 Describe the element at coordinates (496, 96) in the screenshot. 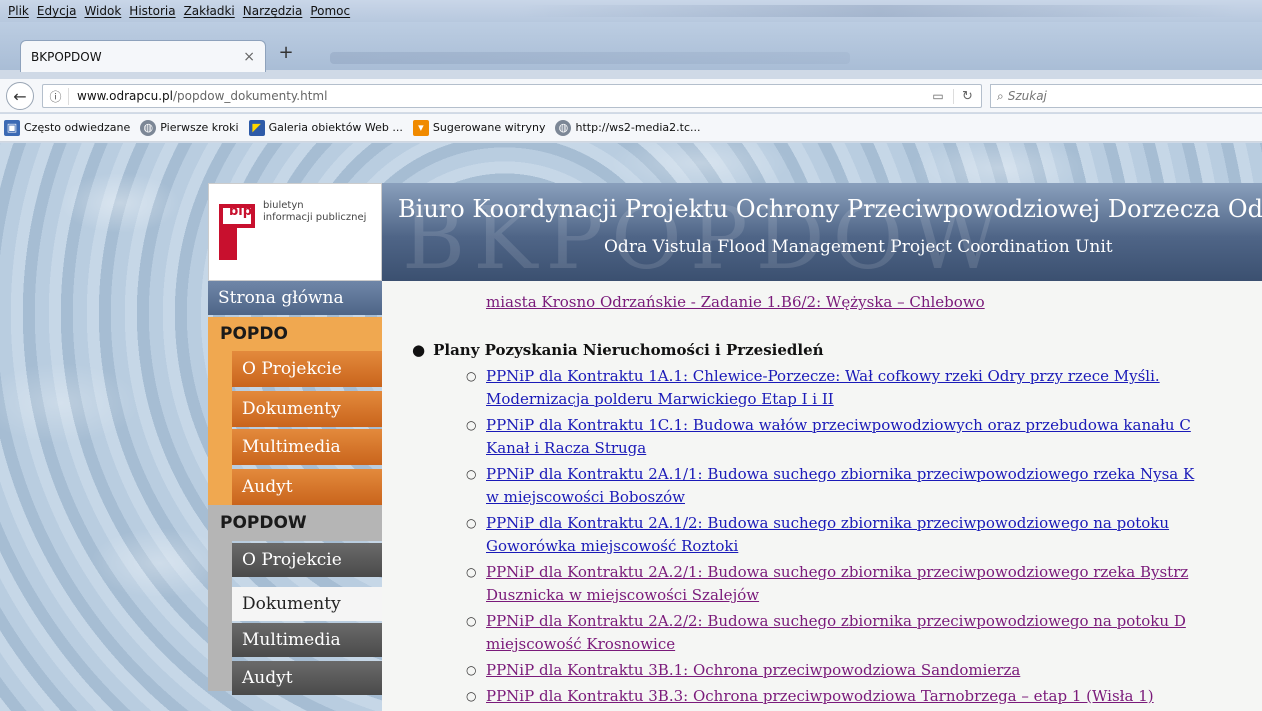

I see `url-text: www.odrapcu.pl/popdow_dokumenty.html` at that location.